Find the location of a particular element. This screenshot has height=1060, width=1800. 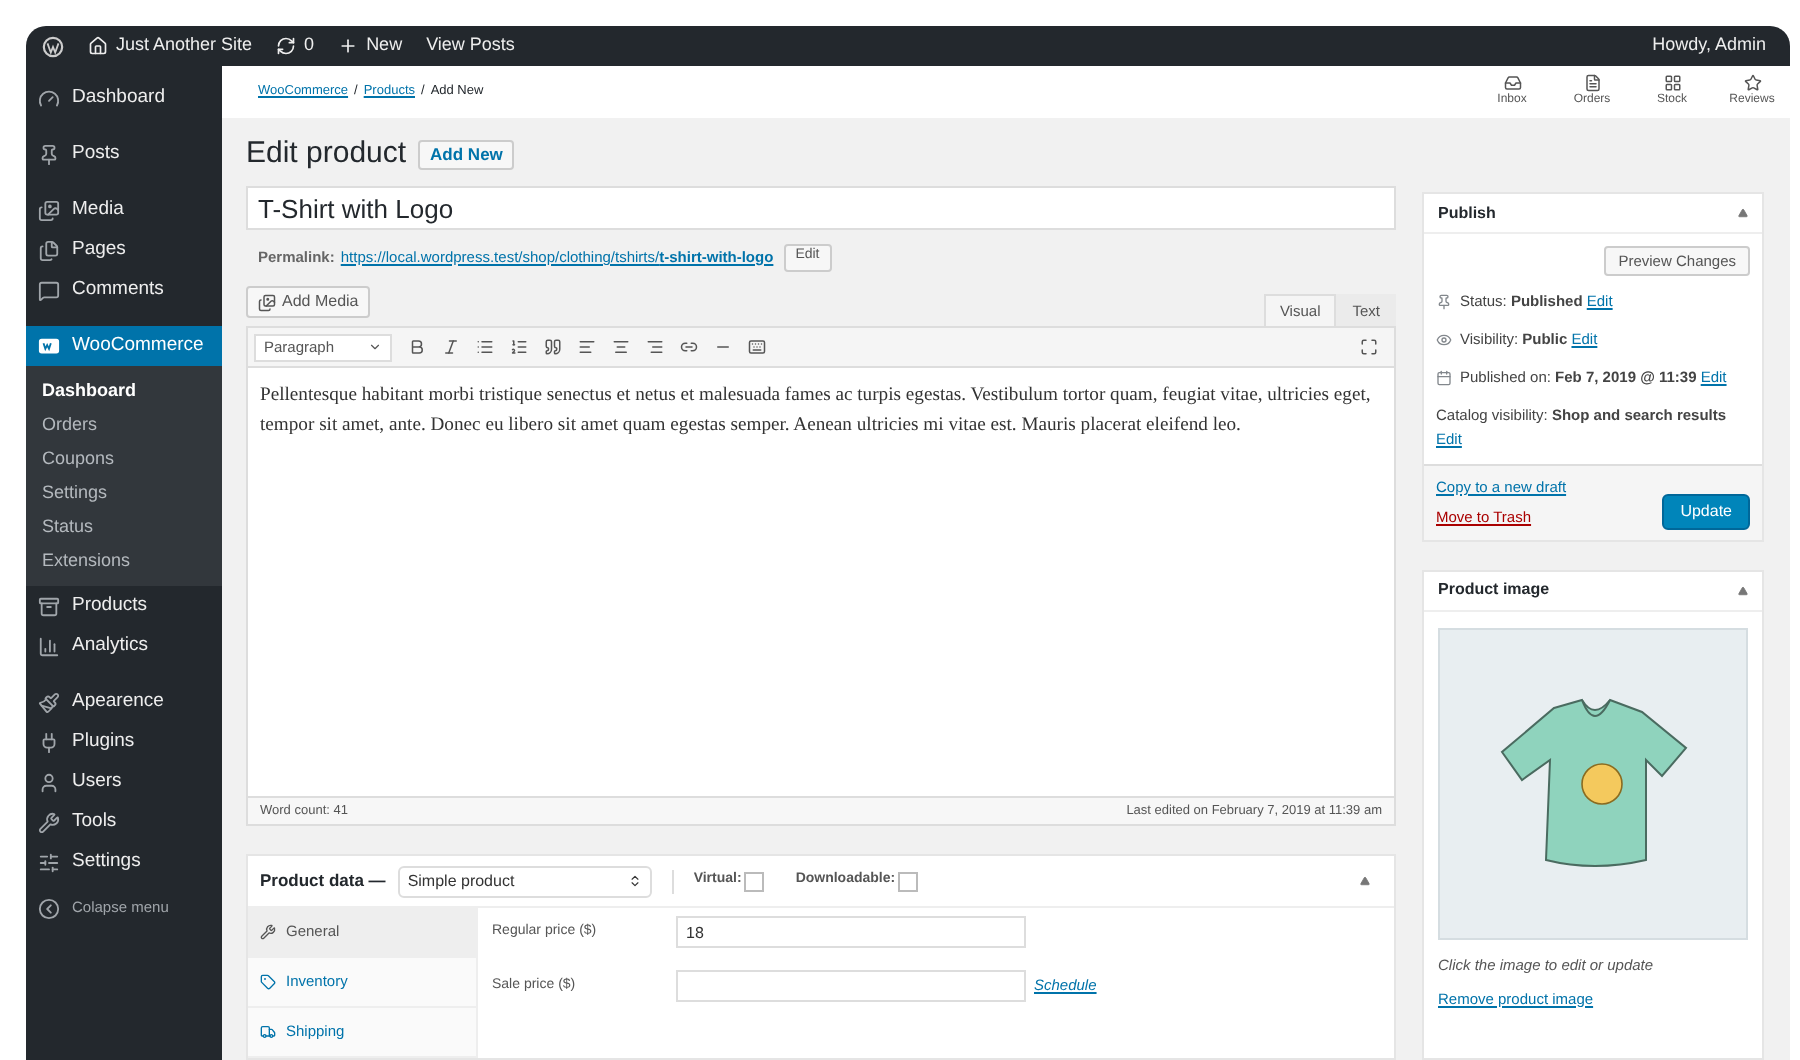

comment-icon is located at coordinates (49, 290).